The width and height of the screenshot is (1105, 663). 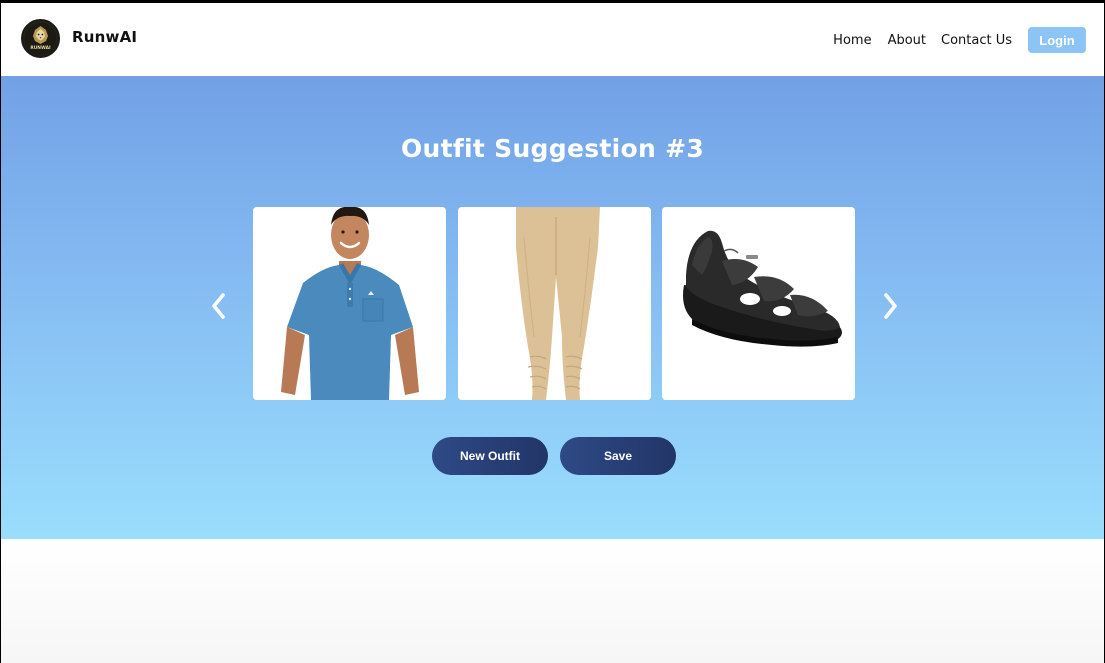 I want to click on brand-name: RunwAI, so click(x=104, y=37).